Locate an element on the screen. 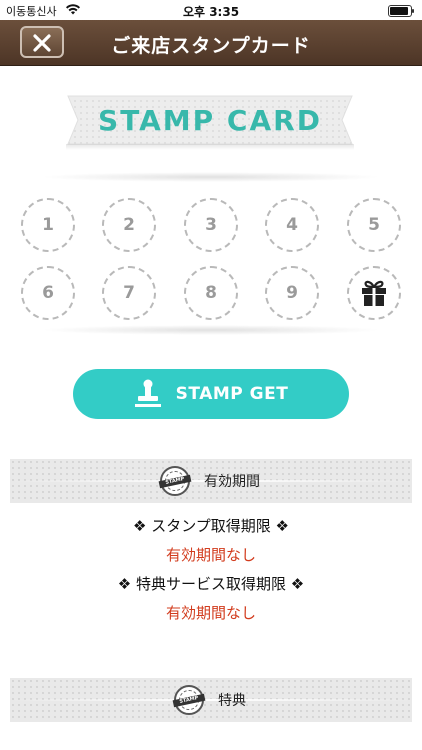 The width and height of the screenshot is (422, 750). stamp-icon is located at coordinates (147, 393).